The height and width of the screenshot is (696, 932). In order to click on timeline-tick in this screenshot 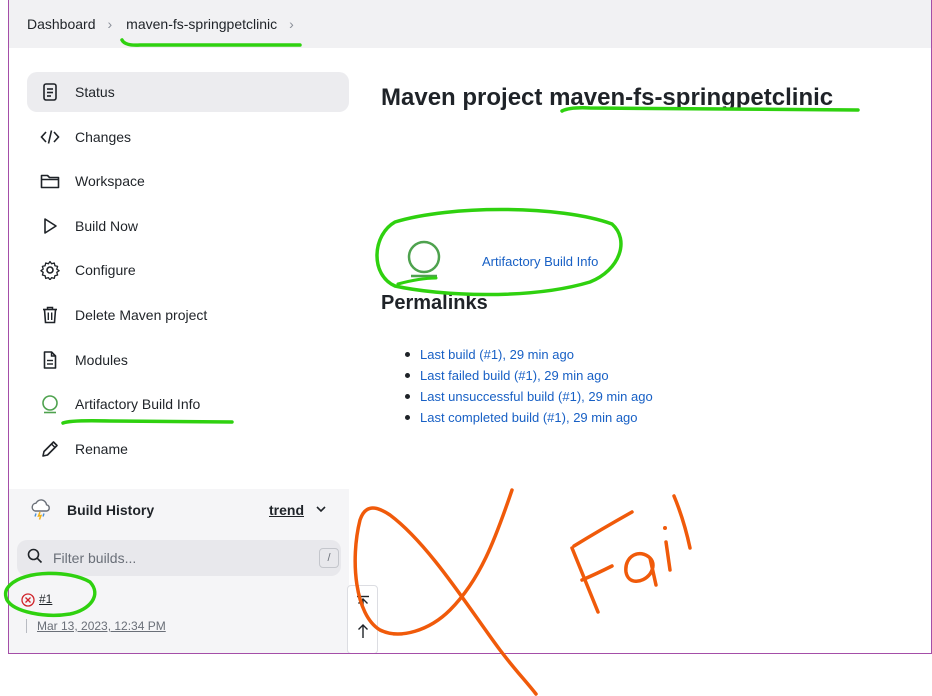, I will do `click(26, 626)`.